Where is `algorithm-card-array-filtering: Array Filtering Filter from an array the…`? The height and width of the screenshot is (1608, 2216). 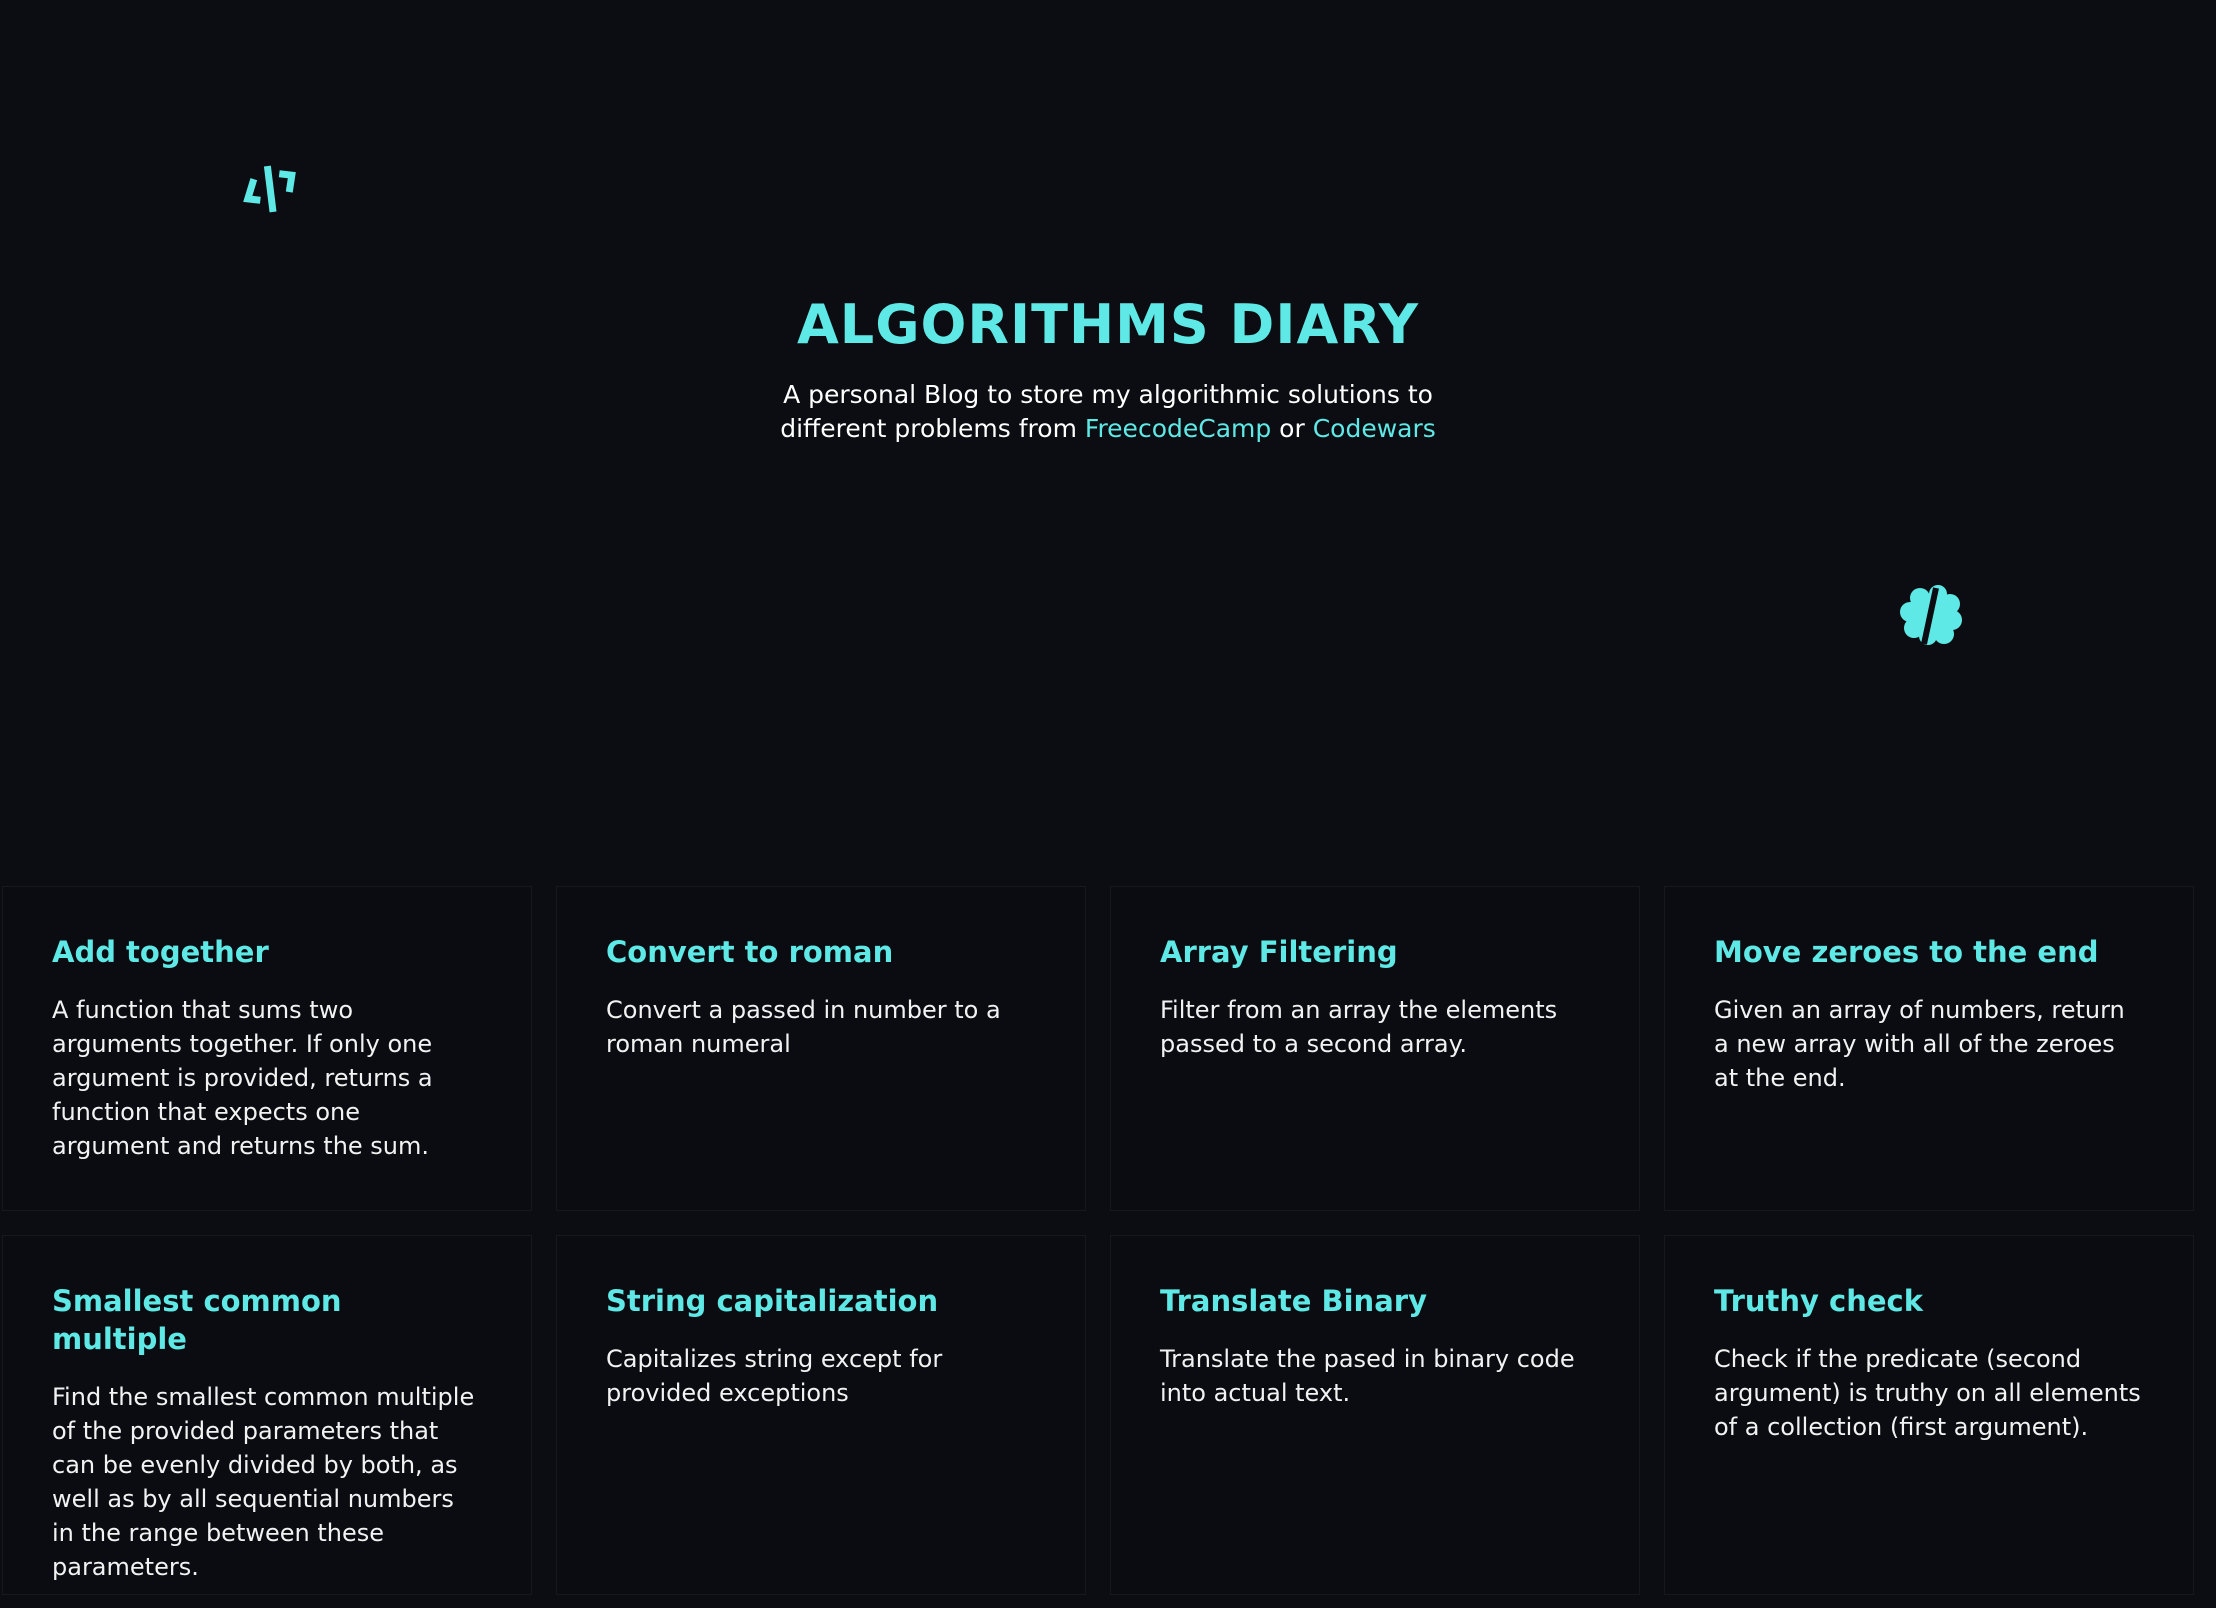
algorithm-card-array-filtering: Array Filtering Filter from an array the… is located at coordinates (1375, 1048).